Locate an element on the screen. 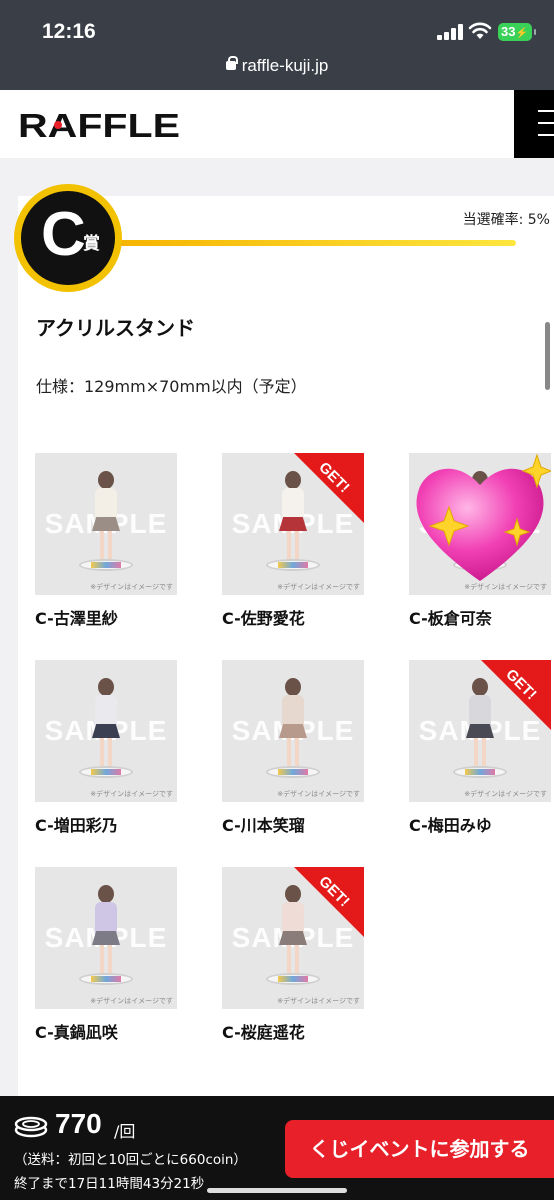 The height and width of the screenshot is (1200, 554). prize-item: SAMPLE※デザインはイメージです C-増田彩乃 is located at coordinates (106, 750).